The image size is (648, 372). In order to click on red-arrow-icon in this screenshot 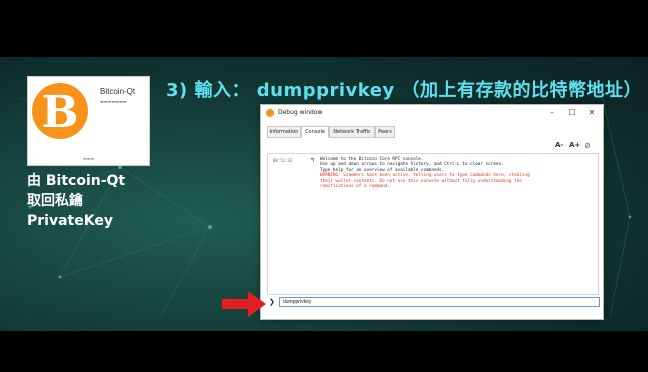, I will do `click(244, 304)`.